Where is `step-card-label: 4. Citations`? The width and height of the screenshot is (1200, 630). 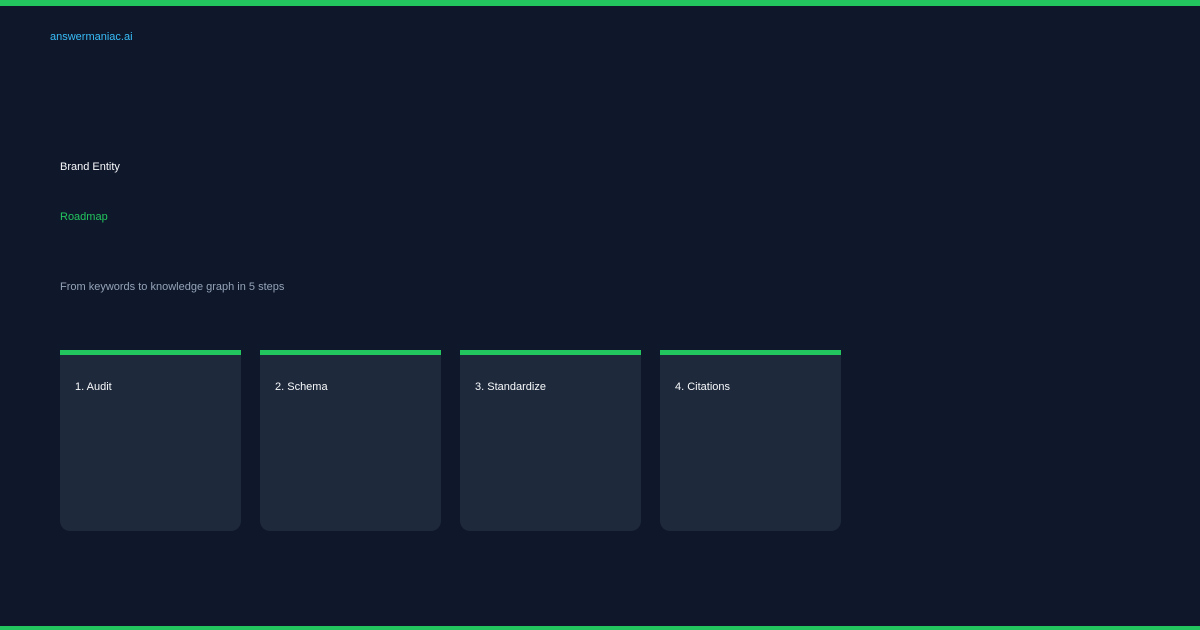 step-card-label: 4. Citations is located at coordinates (703, 387).